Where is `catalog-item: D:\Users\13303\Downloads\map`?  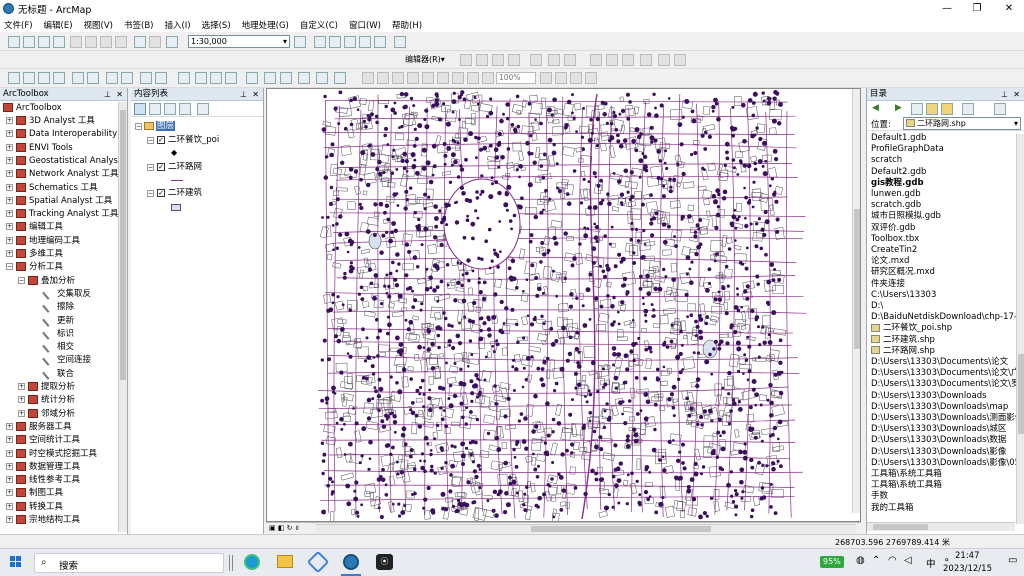 catalog-item: D:\Users\13303\Downloads\map is located at coordinates (939, 407).